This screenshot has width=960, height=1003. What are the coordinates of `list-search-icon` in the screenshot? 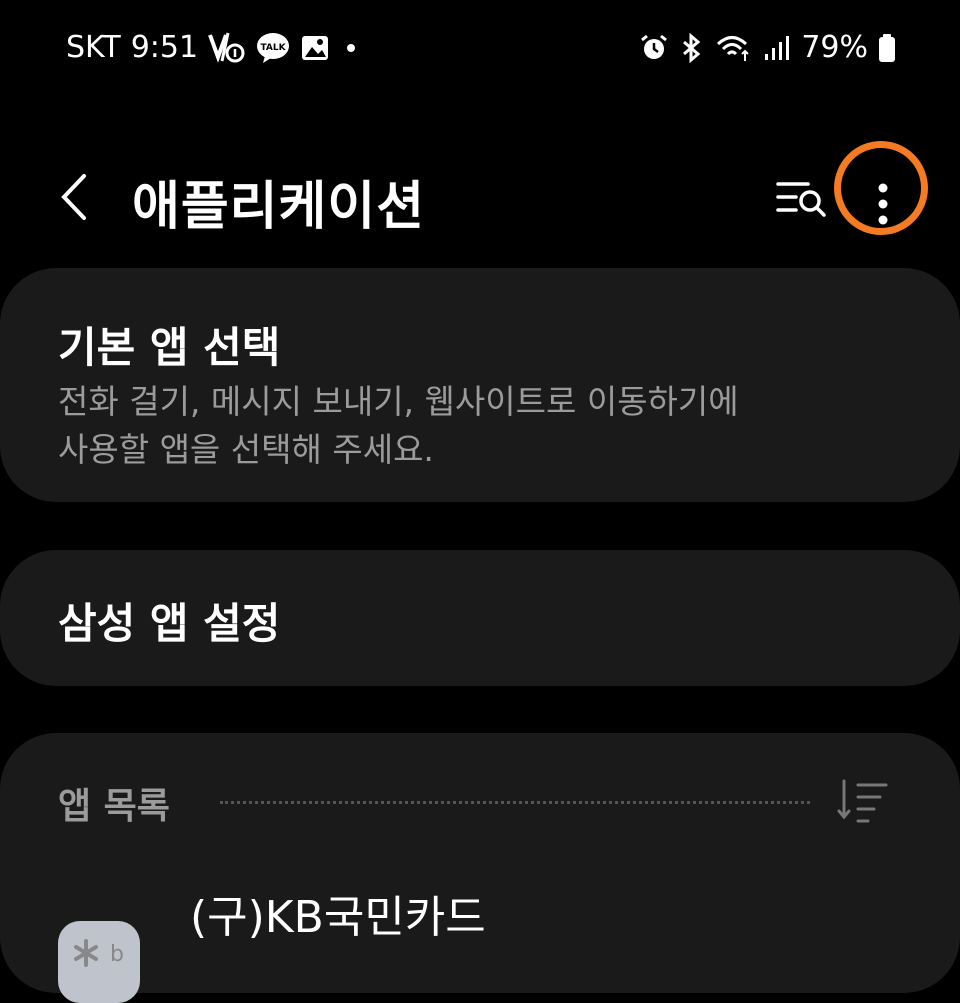 It's located at (801, 199).